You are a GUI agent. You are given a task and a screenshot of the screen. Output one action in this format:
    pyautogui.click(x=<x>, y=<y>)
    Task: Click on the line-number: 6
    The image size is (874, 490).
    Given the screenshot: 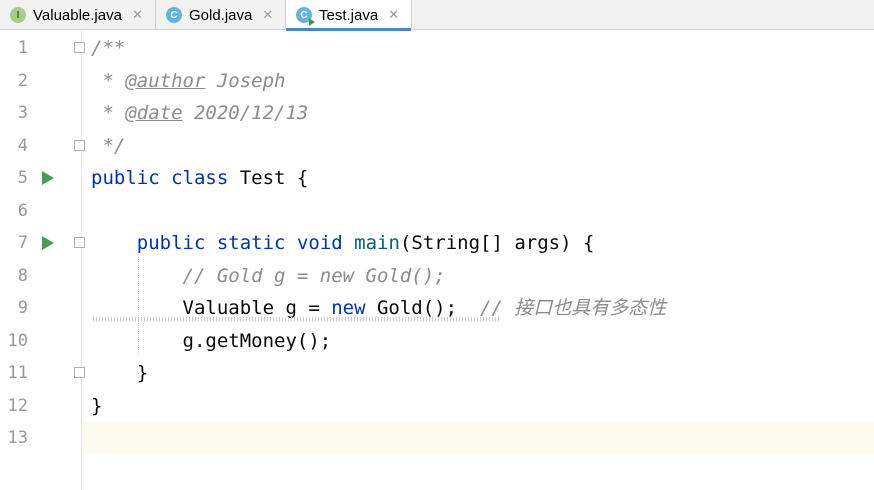 What is the action you would take?
    pyautogui.click(x=14, y=211)
    